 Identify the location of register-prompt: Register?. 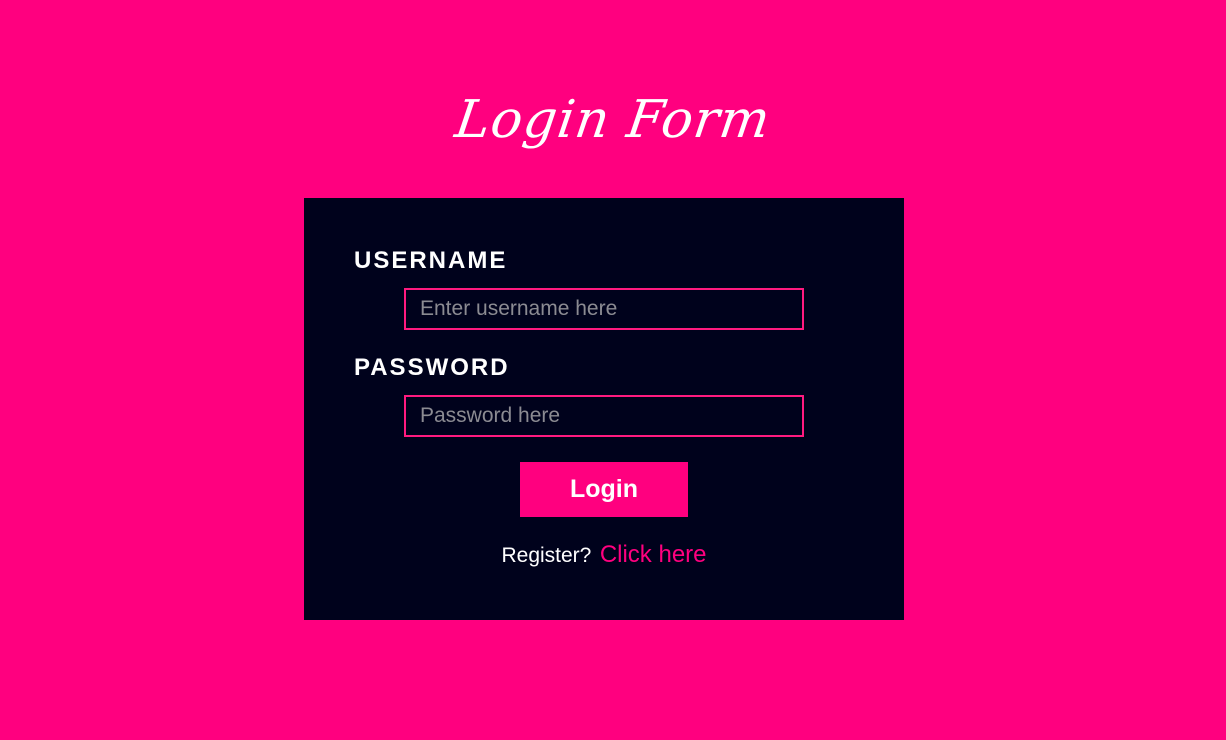
(546, 555).